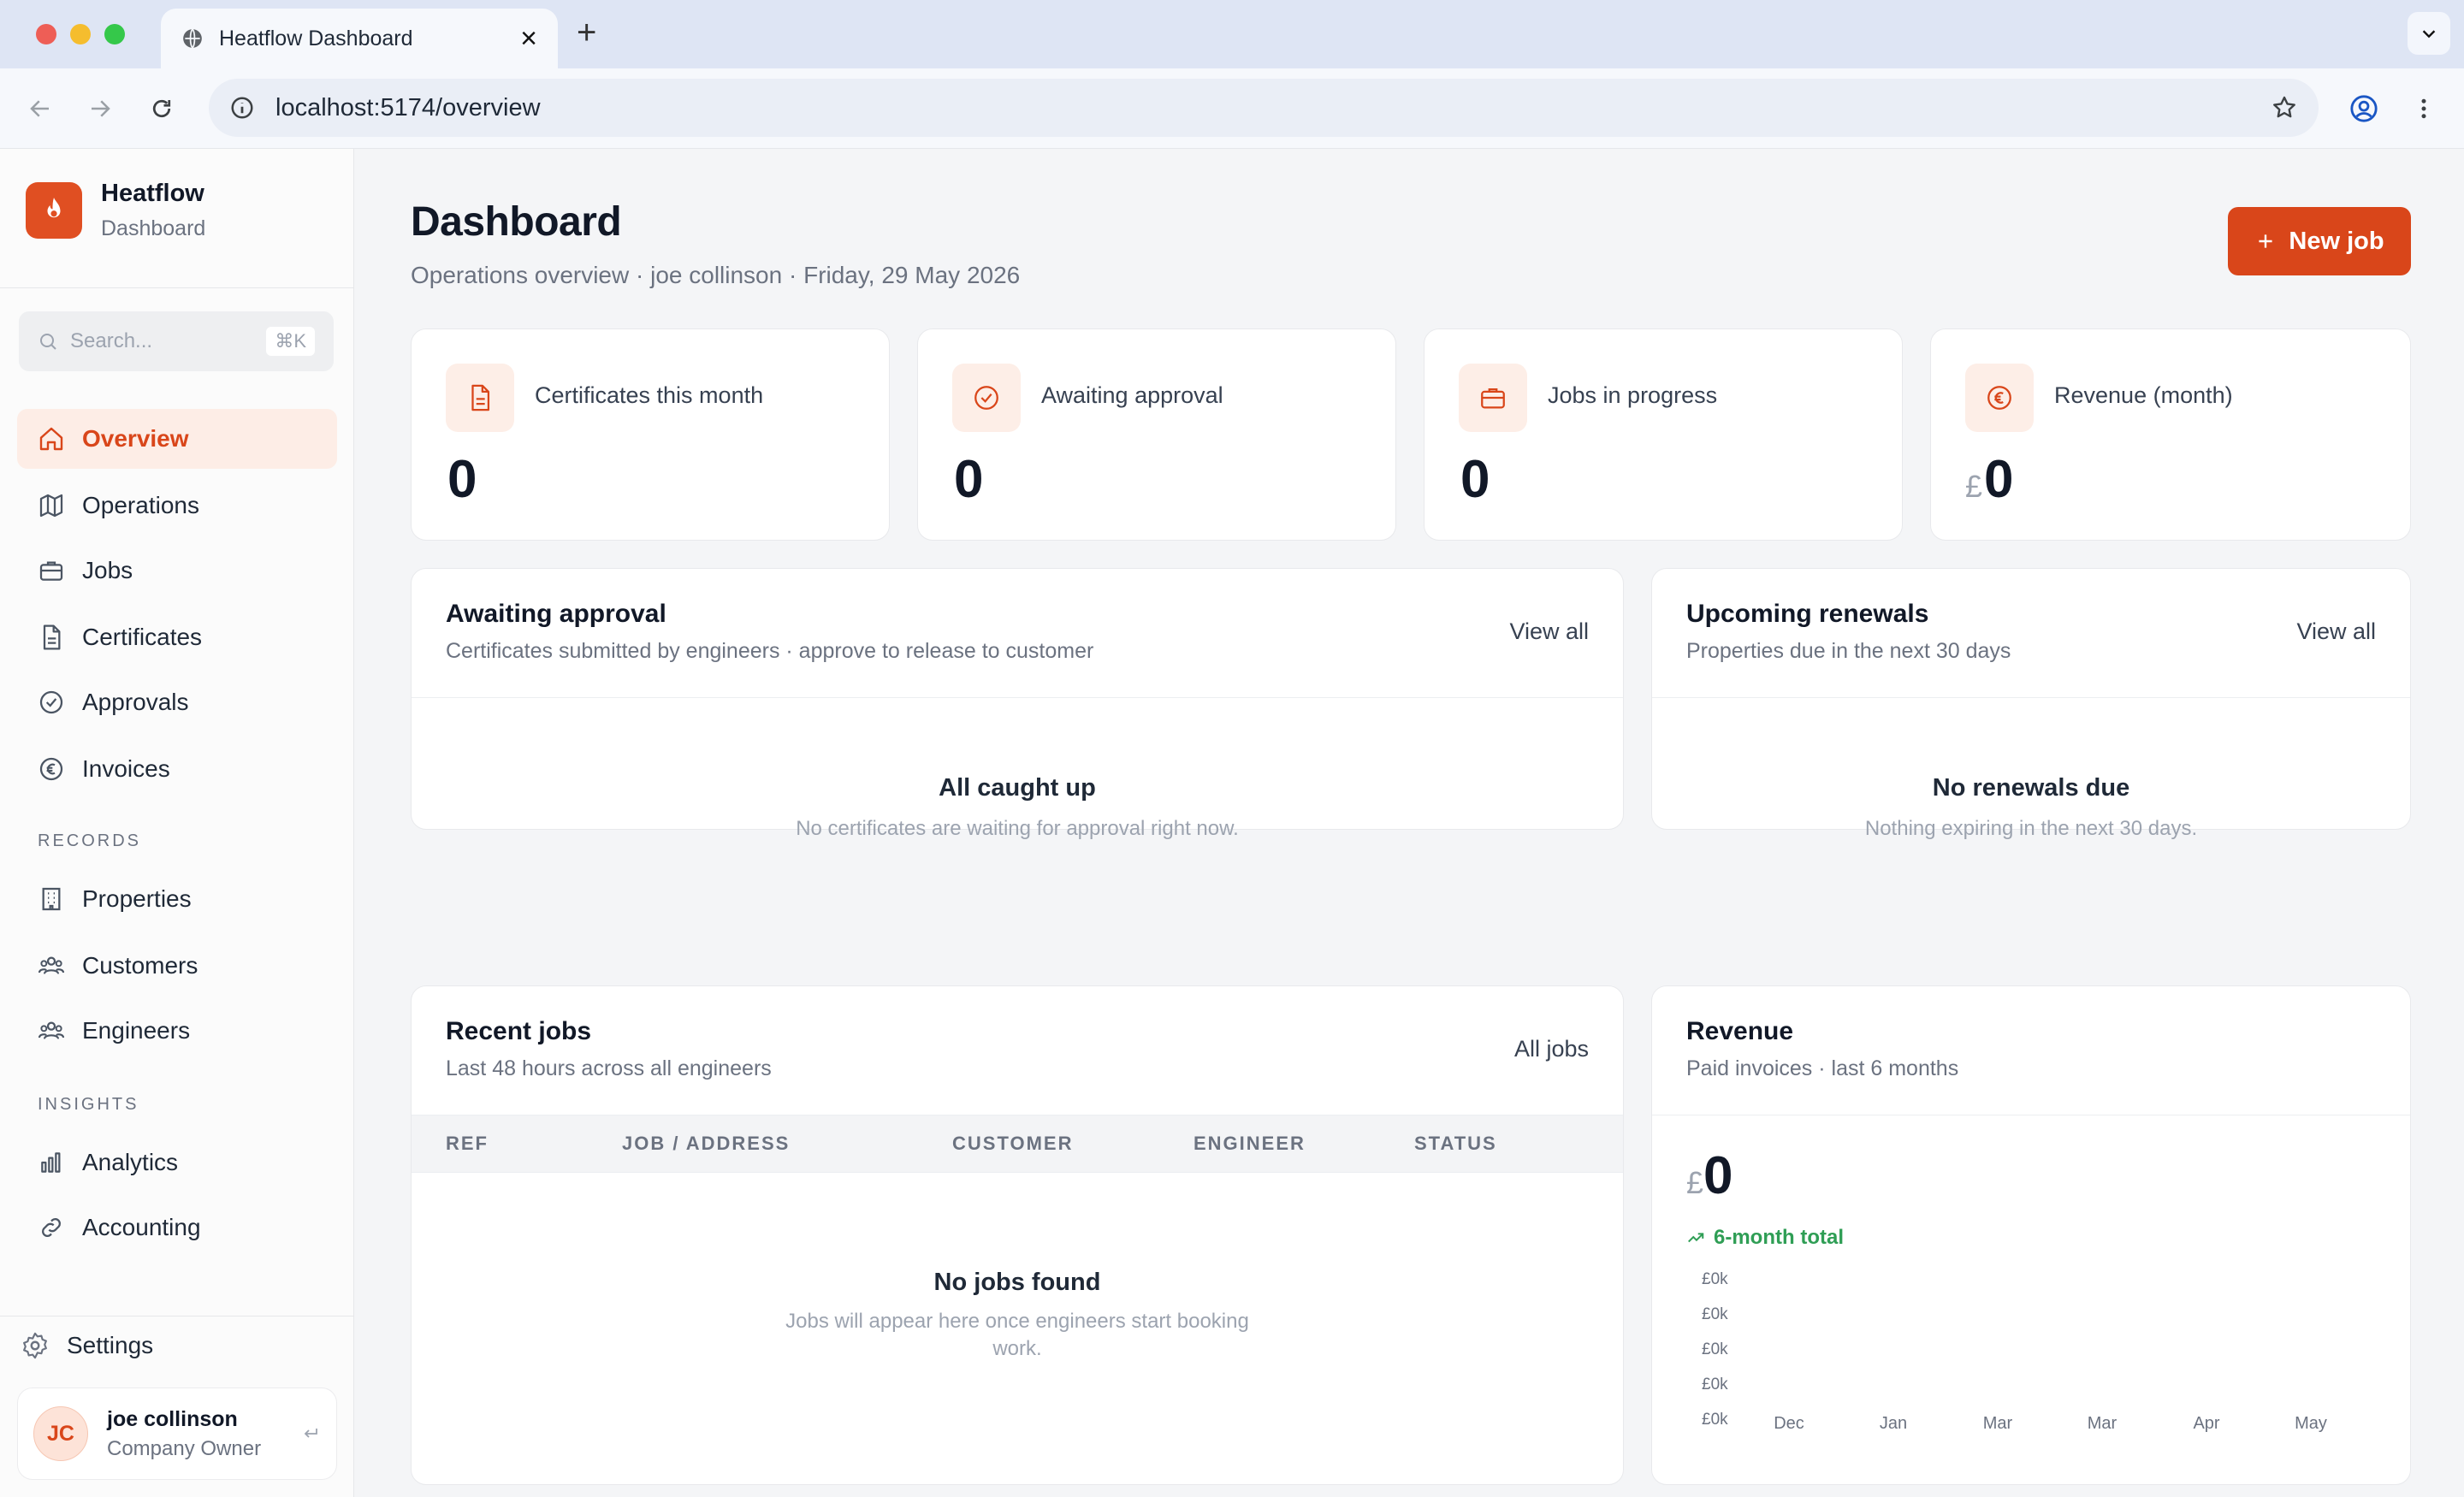 This screenshot has width=2464, height=1497. I want to click on tab-search-button, so click(2429, 33).